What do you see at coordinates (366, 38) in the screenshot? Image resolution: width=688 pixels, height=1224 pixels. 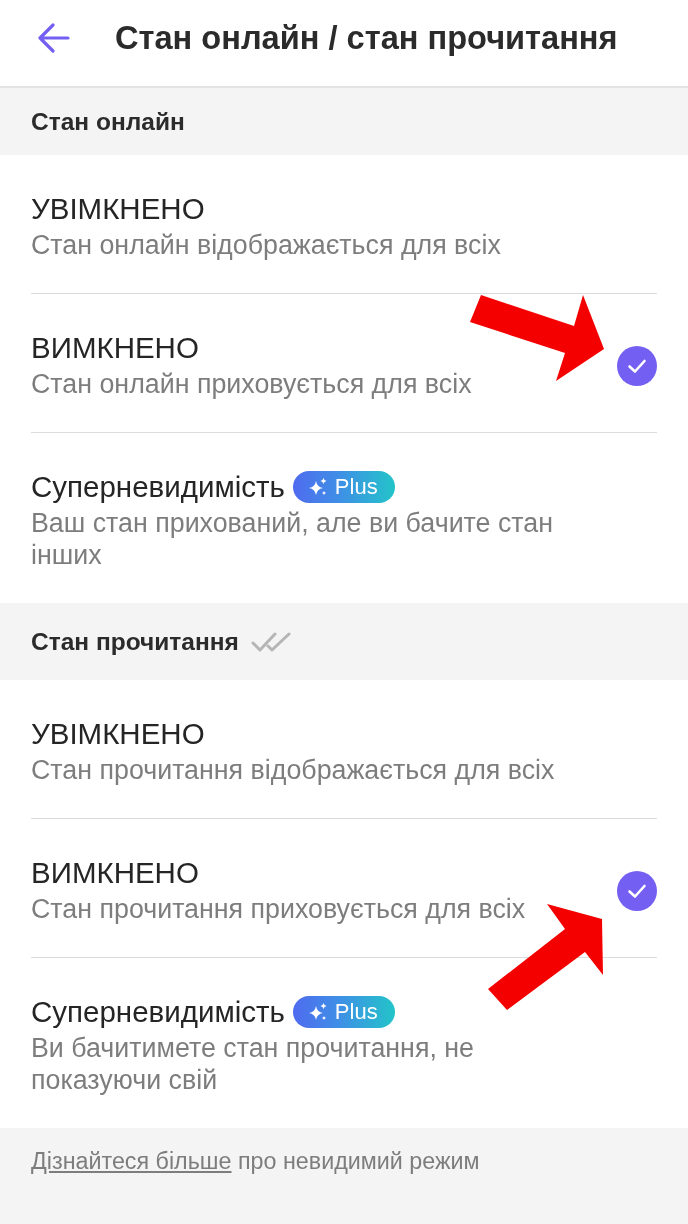 I see `page-title: Стан онлайн / стан прочитання` at bounding box center [366, 38].